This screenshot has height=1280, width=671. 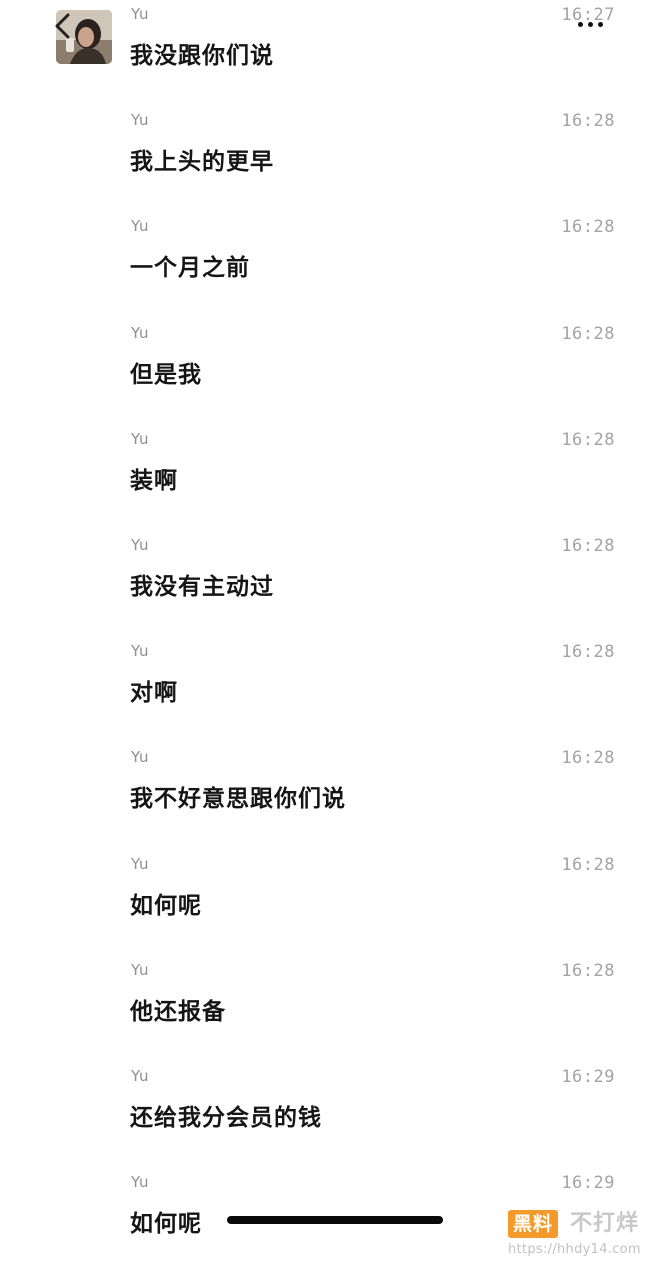 What do you see at coordinates (335, 372) in the screenshot?
I see `message-item: Yu 16:28 但是我` at bounding box center [335, 372].